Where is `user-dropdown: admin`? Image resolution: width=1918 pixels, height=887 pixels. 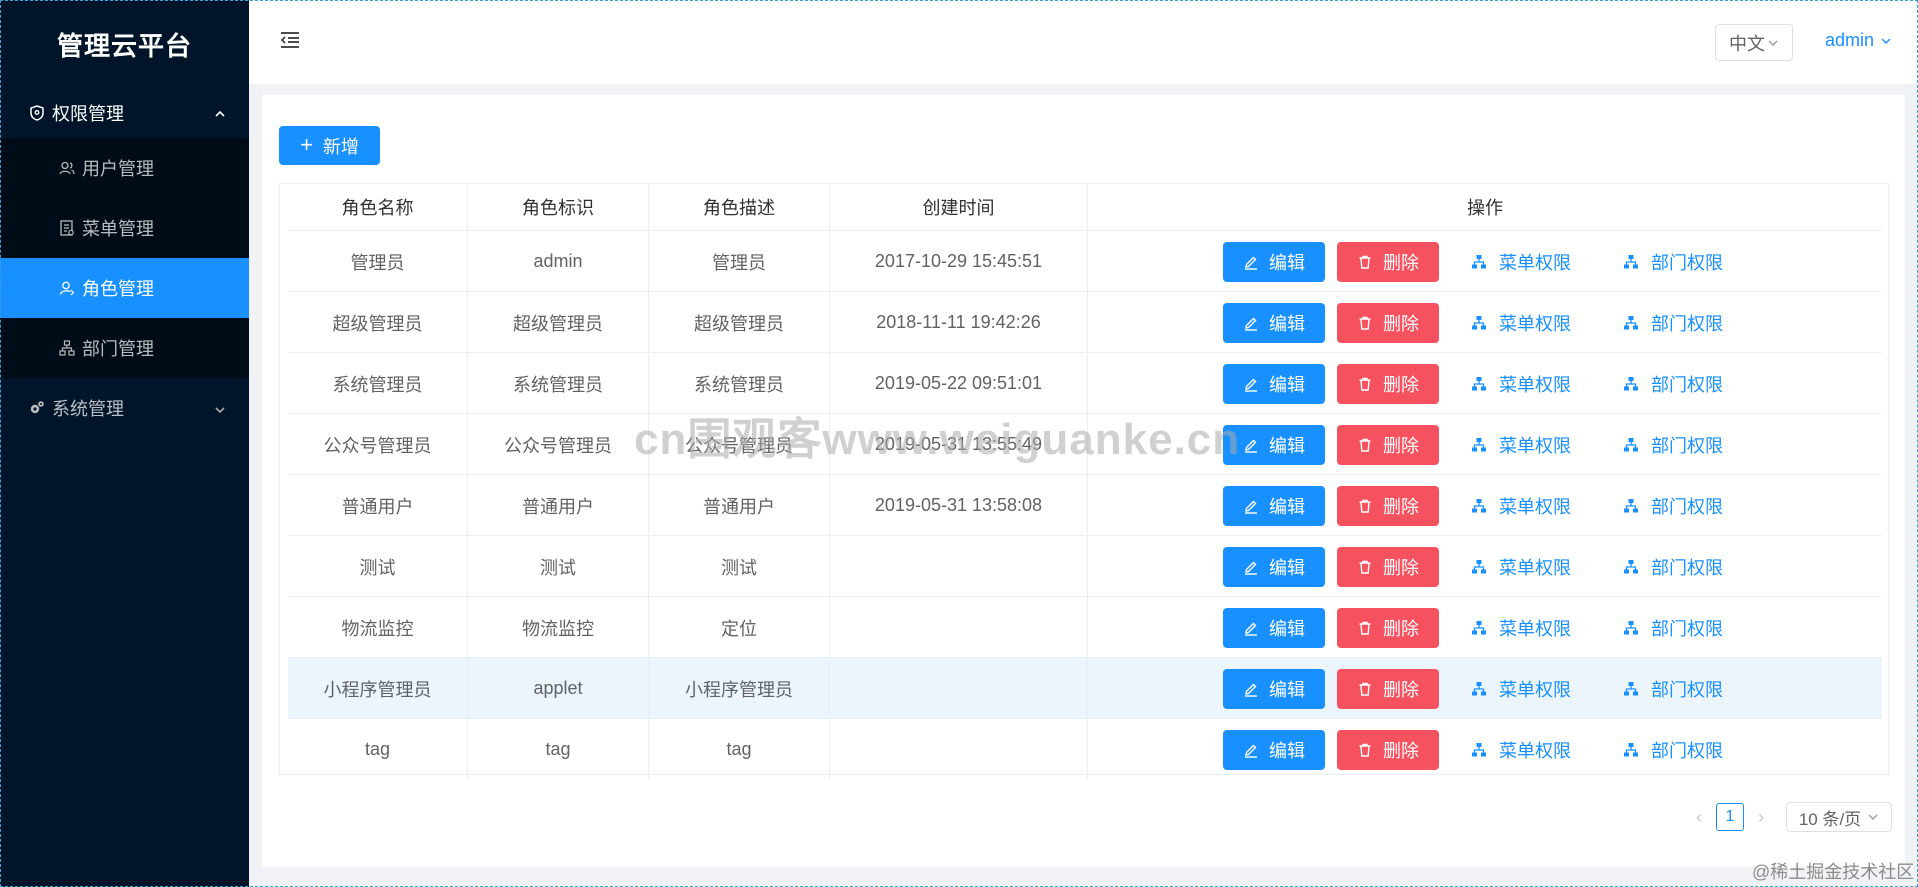
user-dropdown: admin is located at coordinates (1858, 40).